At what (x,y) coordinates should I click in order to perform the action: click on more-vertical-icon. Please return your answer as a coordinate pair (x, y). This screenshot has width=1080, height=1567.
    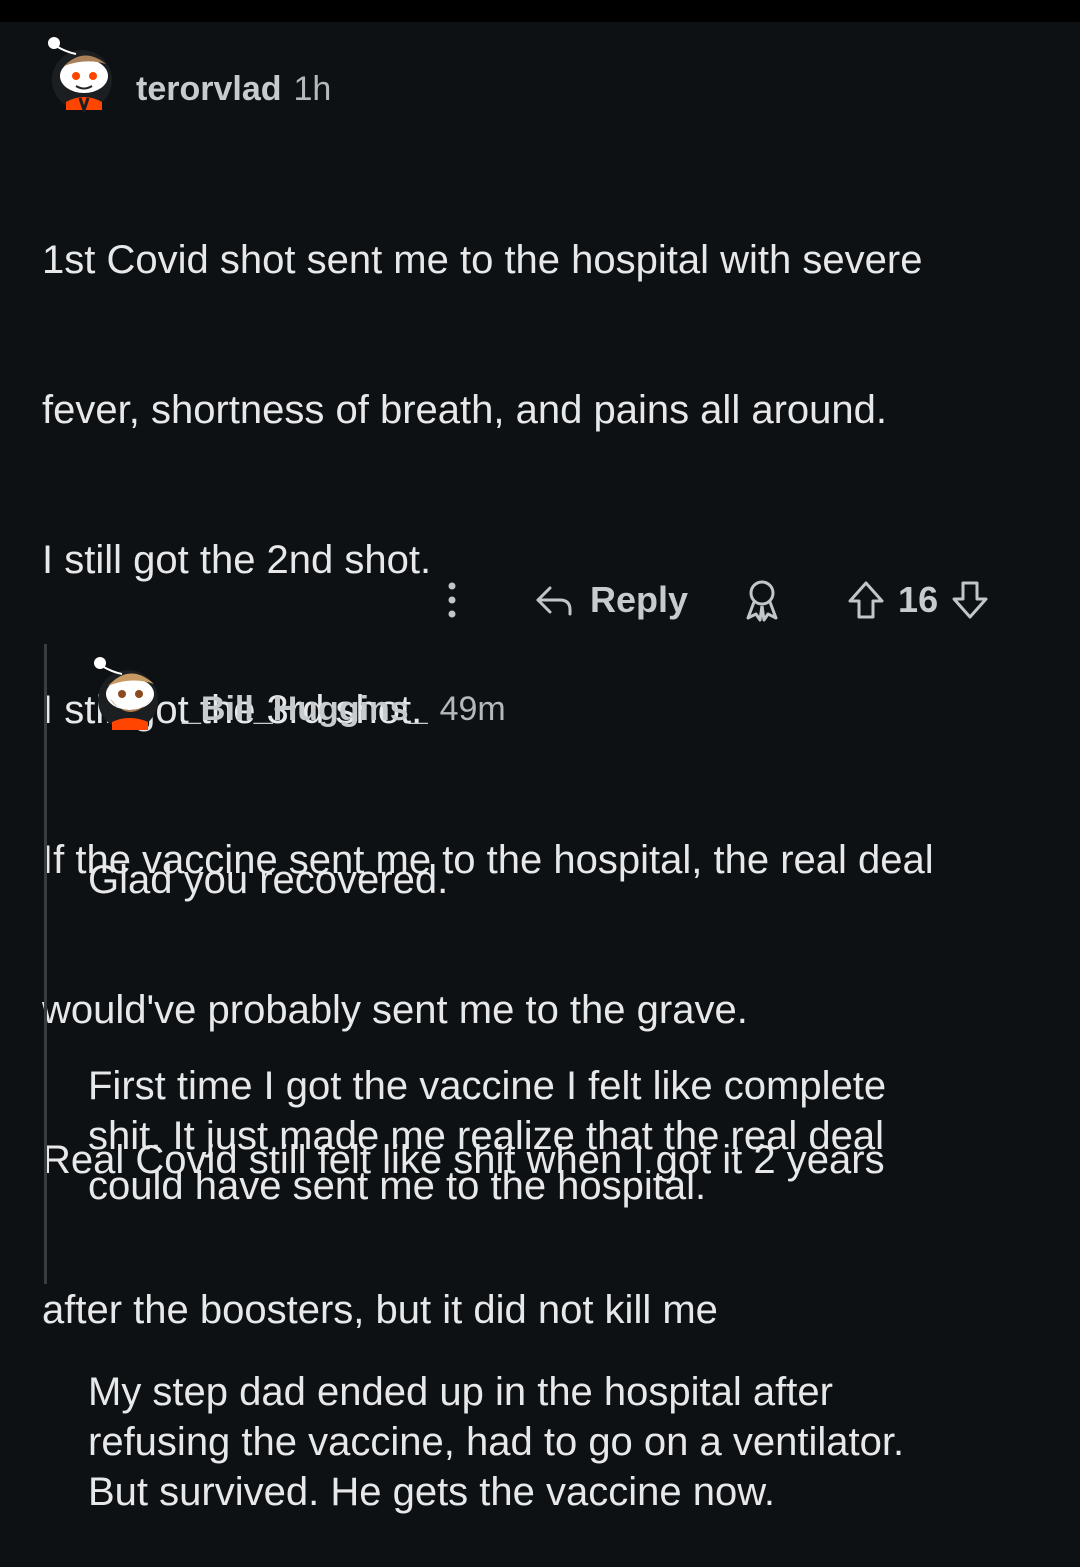
    Looking at the image, I should click on (452, 600).